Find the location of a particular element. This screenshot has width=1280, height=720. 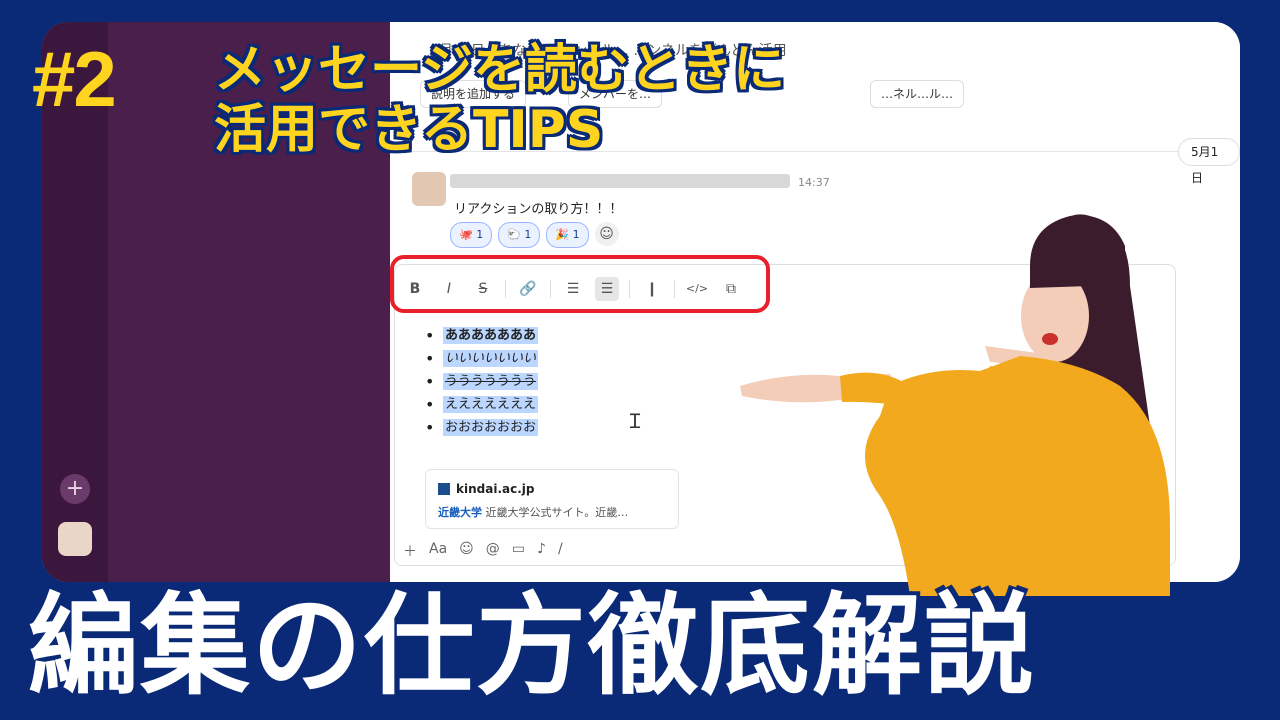

add-reaction-icon: ☺ is located at coordinates (606, 234).